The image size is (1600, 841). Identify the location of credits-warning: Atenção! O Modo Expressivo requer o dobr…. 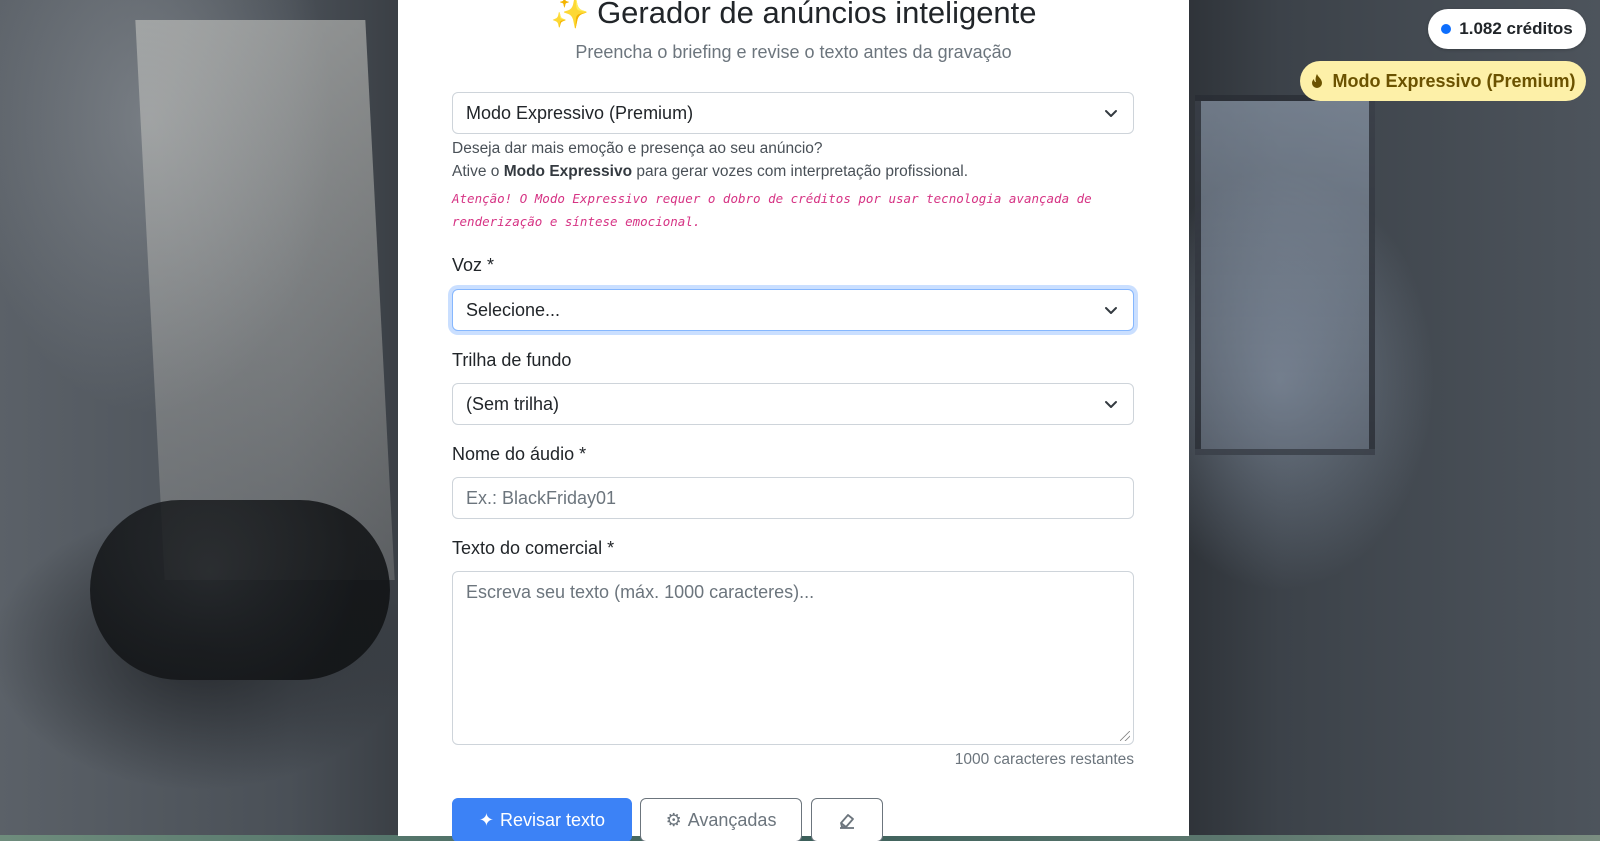
(772, 210).